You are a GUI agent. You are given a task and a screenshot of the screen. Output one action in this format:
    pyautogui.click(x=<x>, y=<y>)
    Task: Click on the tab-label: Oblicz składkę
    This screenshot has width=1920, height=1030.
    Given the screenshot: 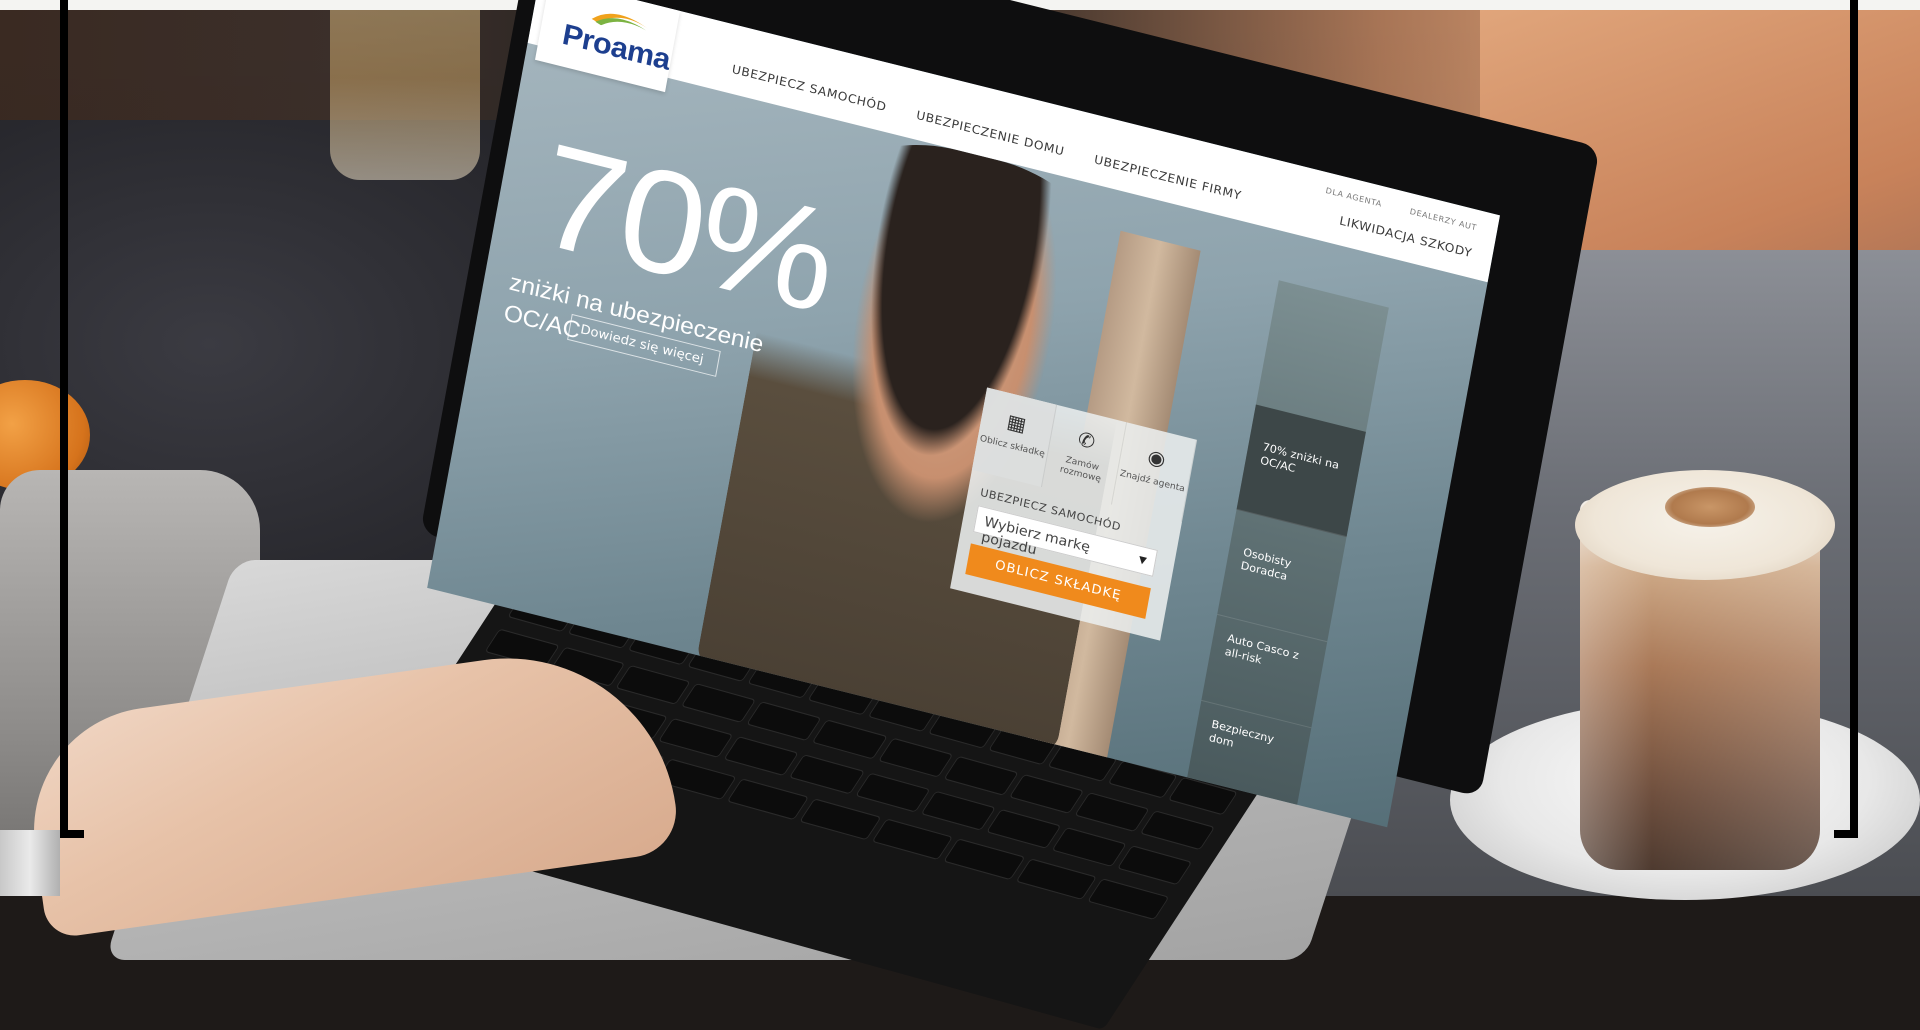 What is the action you would take?
    pyautogui.click(x=1012, y=446)
    